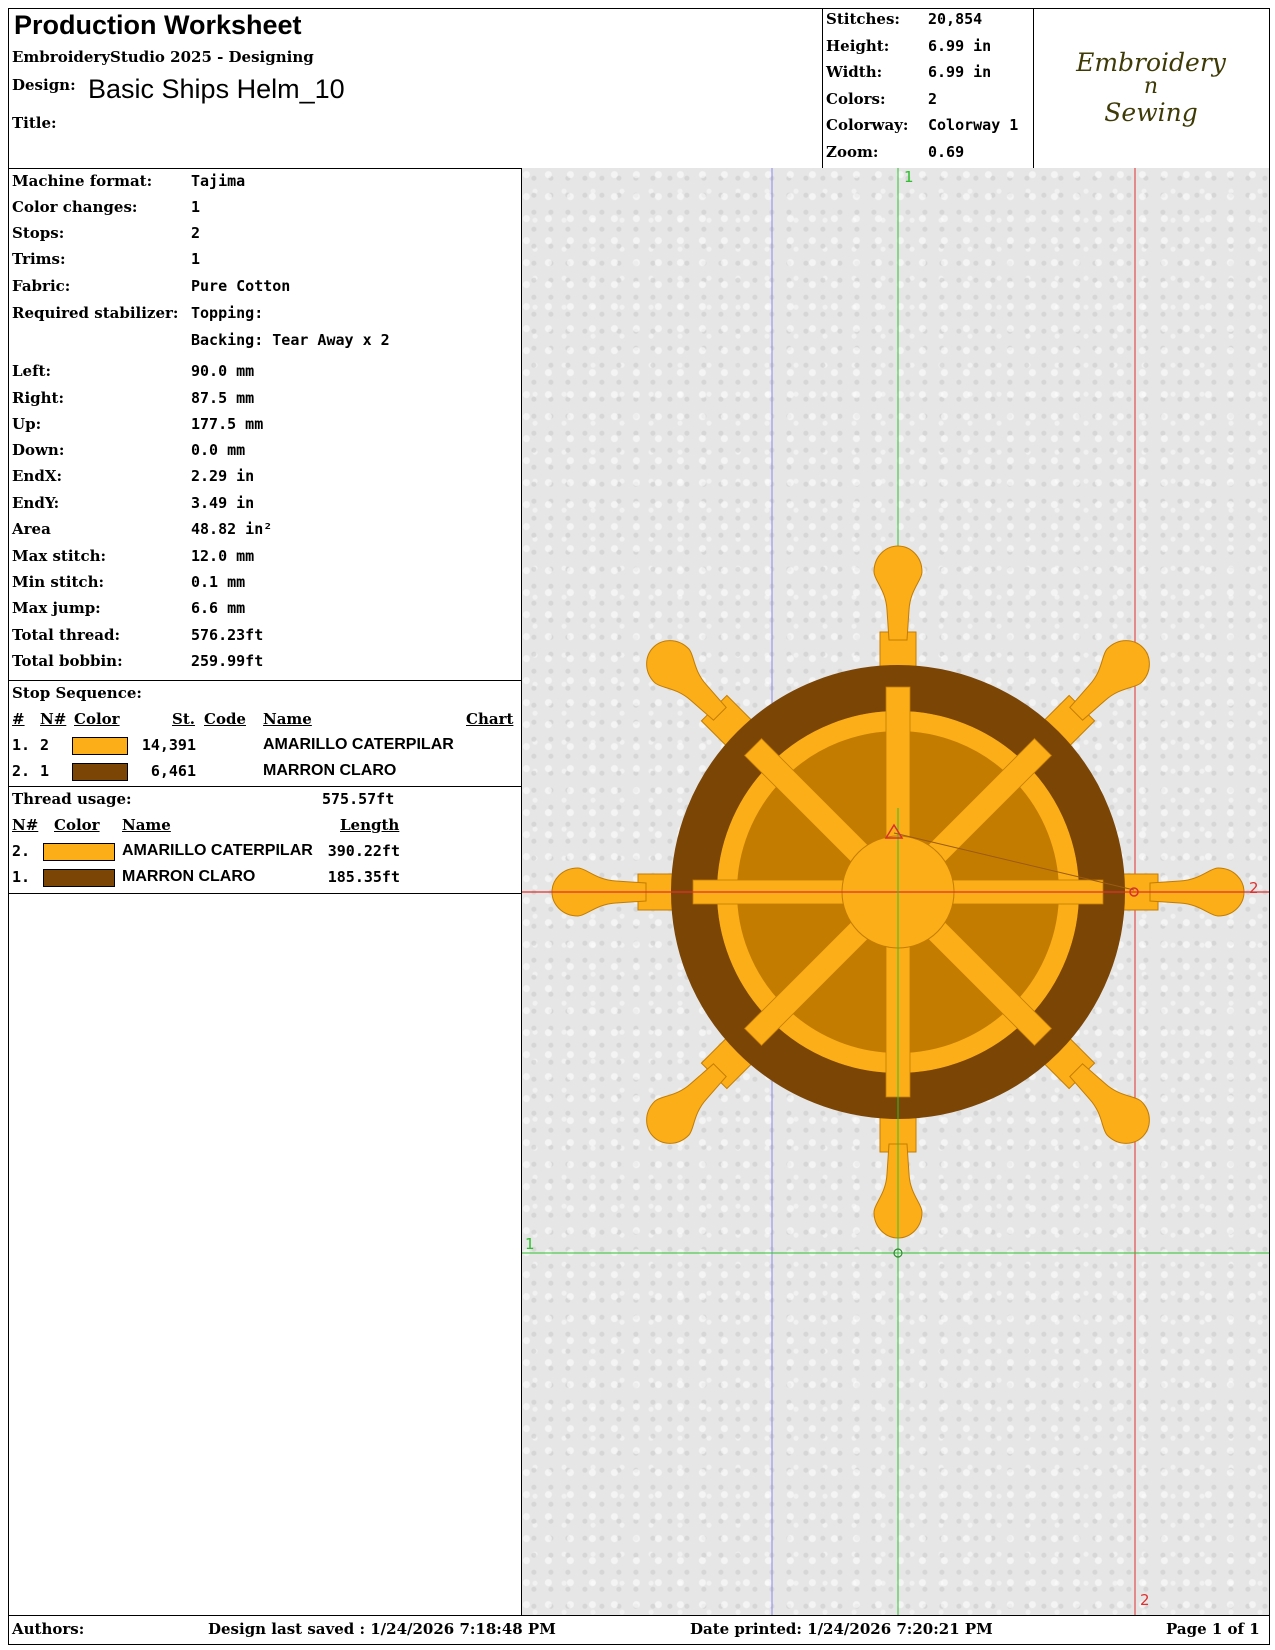 The width and height of the screenshot is (1275, 1650). What do you see at coordinates (77, 693) in the screenshot?
I see `stop-sequence-title: Stop Sequence:` at bounding box center [77, 693].